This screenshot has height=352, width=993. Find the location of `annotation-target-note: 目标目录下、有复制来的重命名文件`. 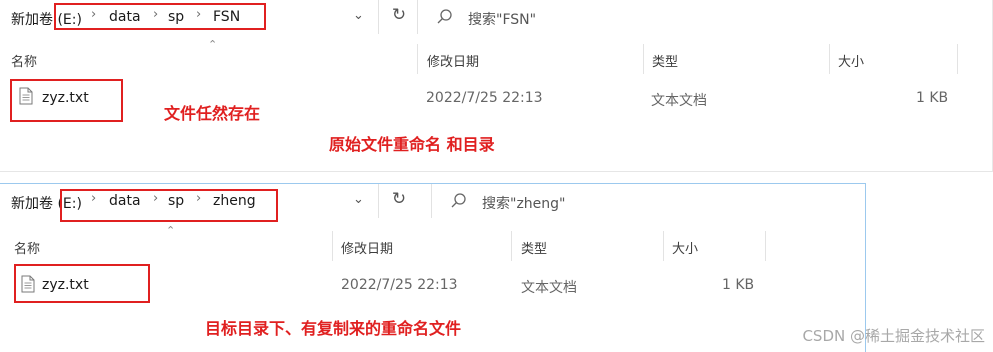

annotation-target-note: 目标目录下、有复制来的重命名文件 is located at coordinates (333, 328).